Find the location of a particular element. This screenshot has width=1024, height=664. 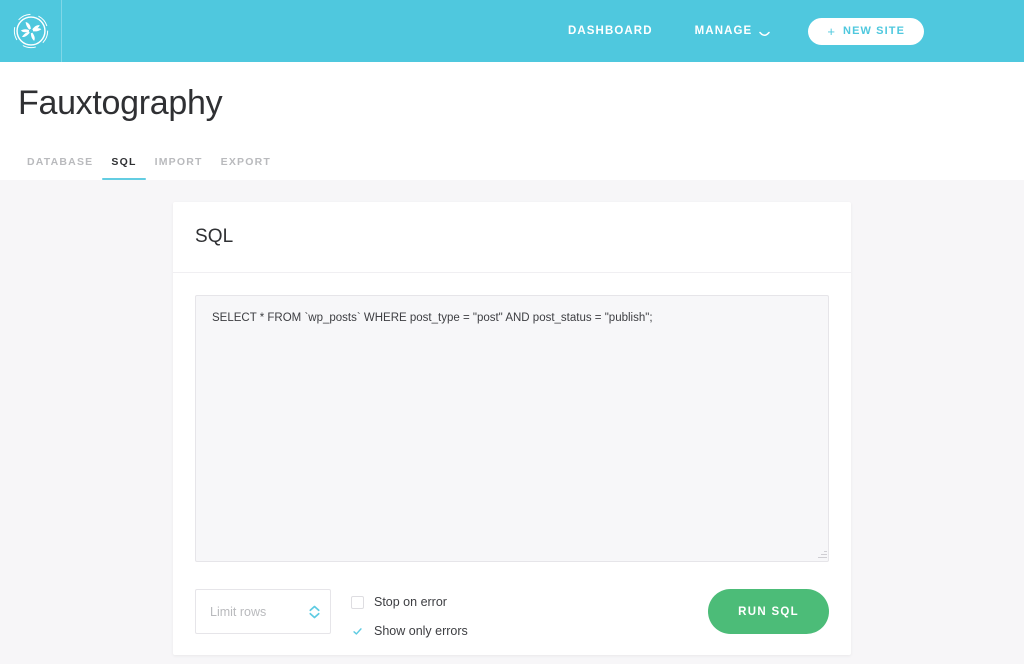

checkbox-stop-on-error-label: Stop on error is located at coordinates (410, 602).